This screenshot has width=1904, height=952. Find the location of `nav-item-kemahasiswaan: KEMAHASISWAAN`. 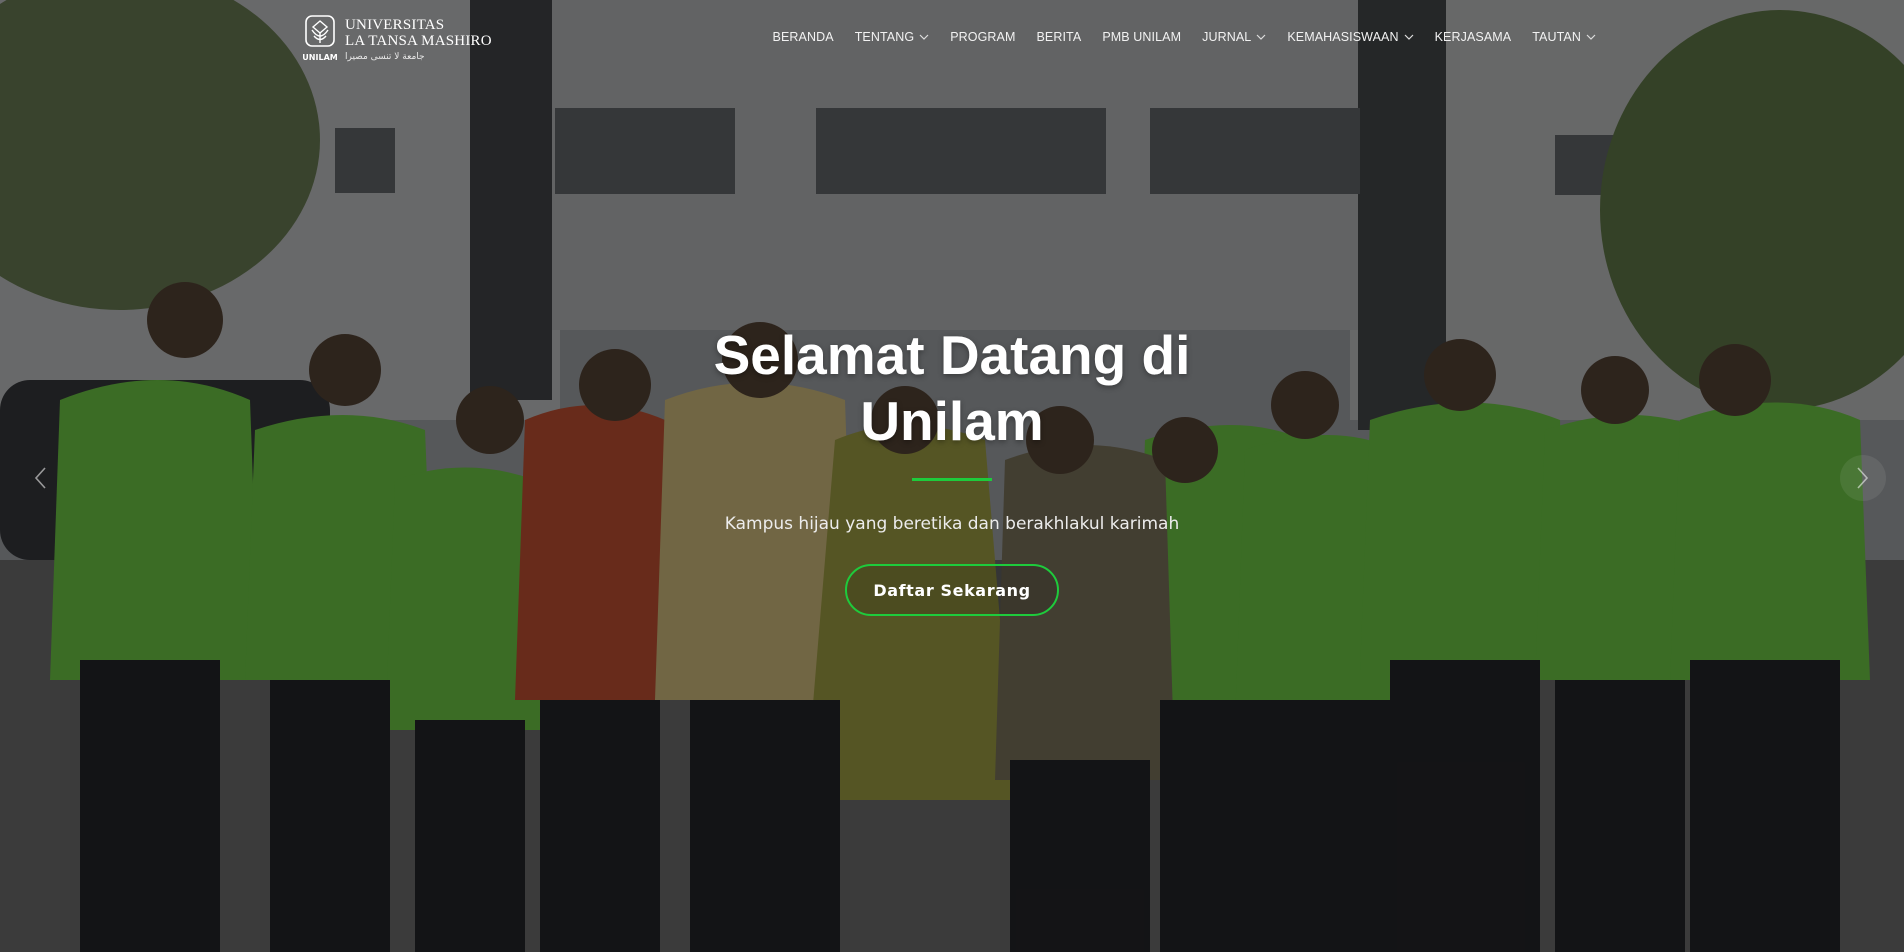

nav-item-kemahasiswaan: KEMAHASISWAAN is located at coordinates (1350, 37).